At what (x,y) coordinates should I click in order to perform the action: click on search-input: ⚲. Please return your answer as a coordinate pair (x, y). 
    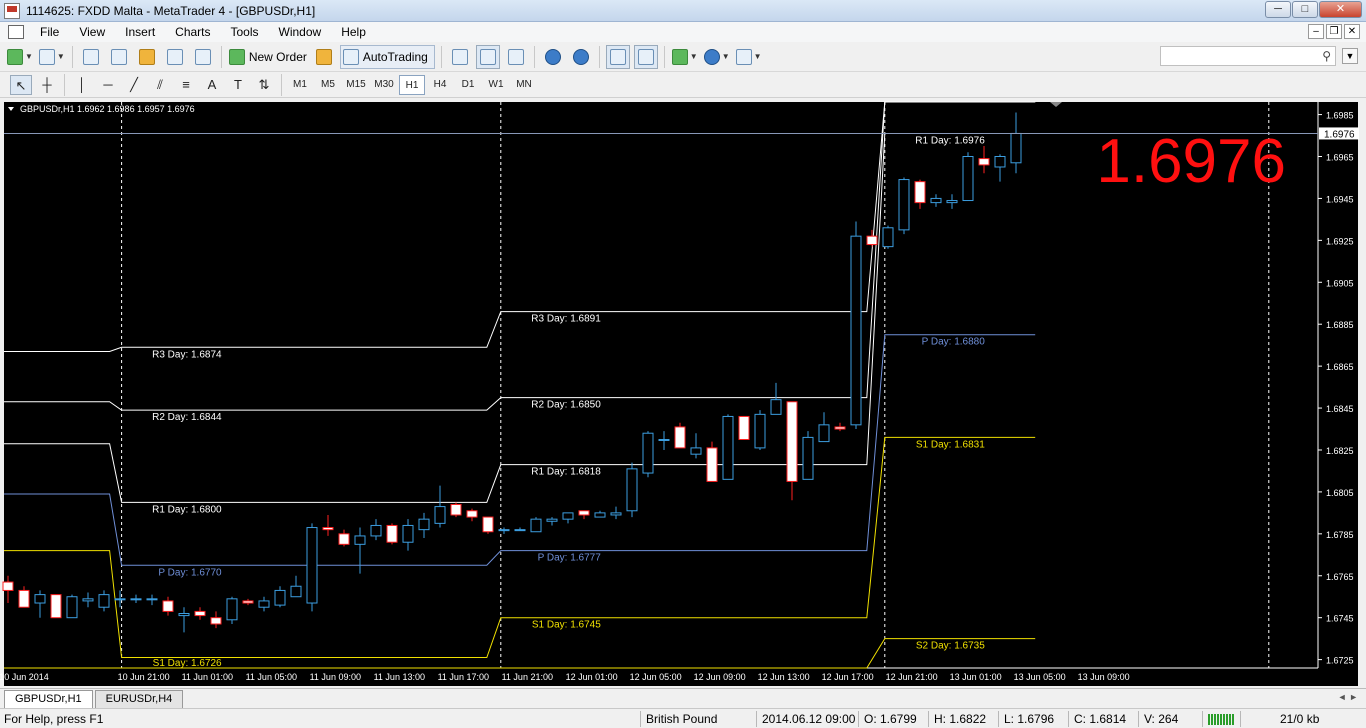
    Looking at the image, I should click on (1248, 56).